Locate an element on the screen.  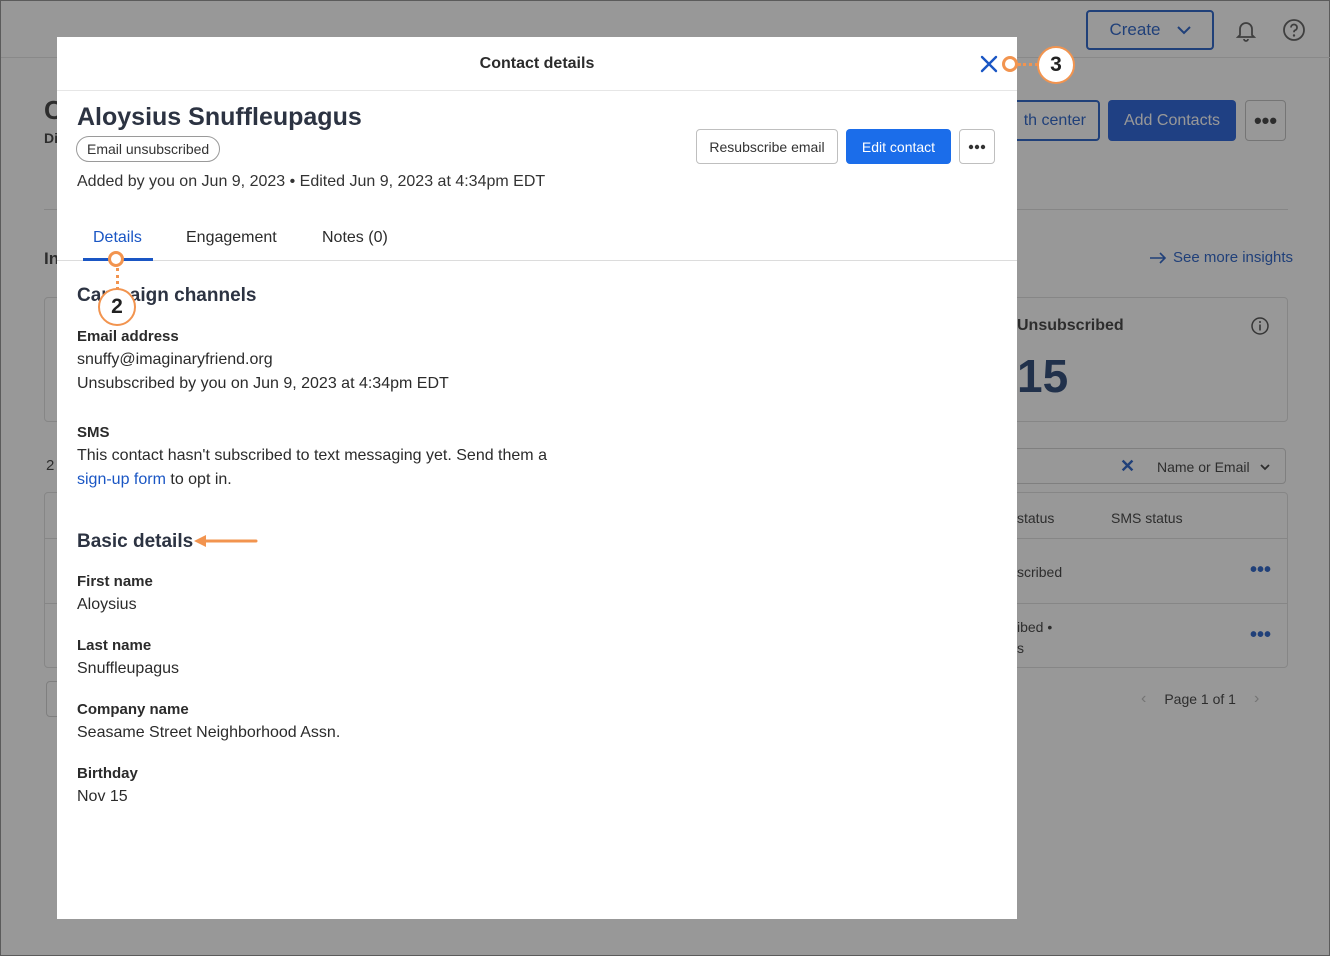
last-name-value: Snuffleupagus is located at coordinates (128, 668).